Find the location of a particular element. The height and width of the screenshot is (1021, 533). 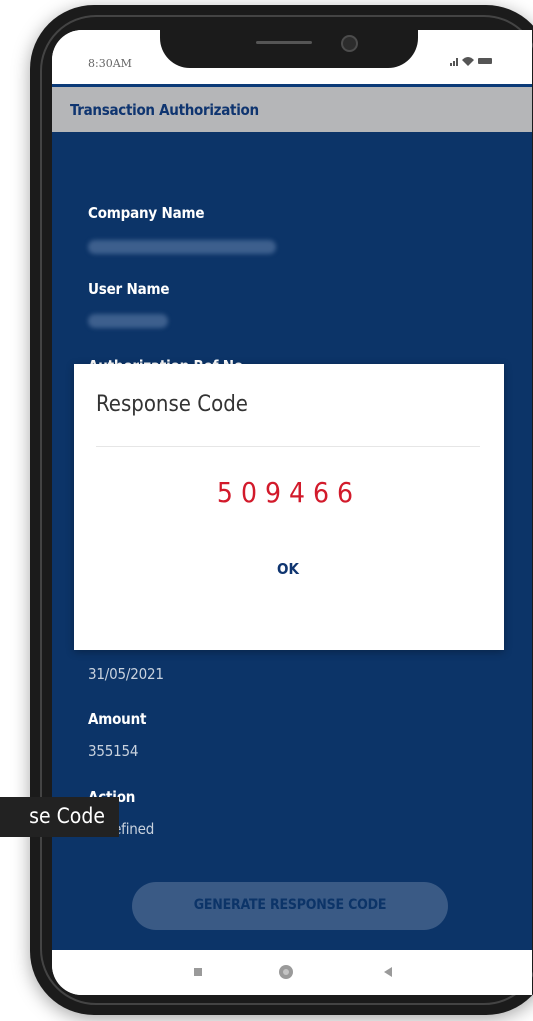

company-name-value-redacted is located at coordinates (182, 247).